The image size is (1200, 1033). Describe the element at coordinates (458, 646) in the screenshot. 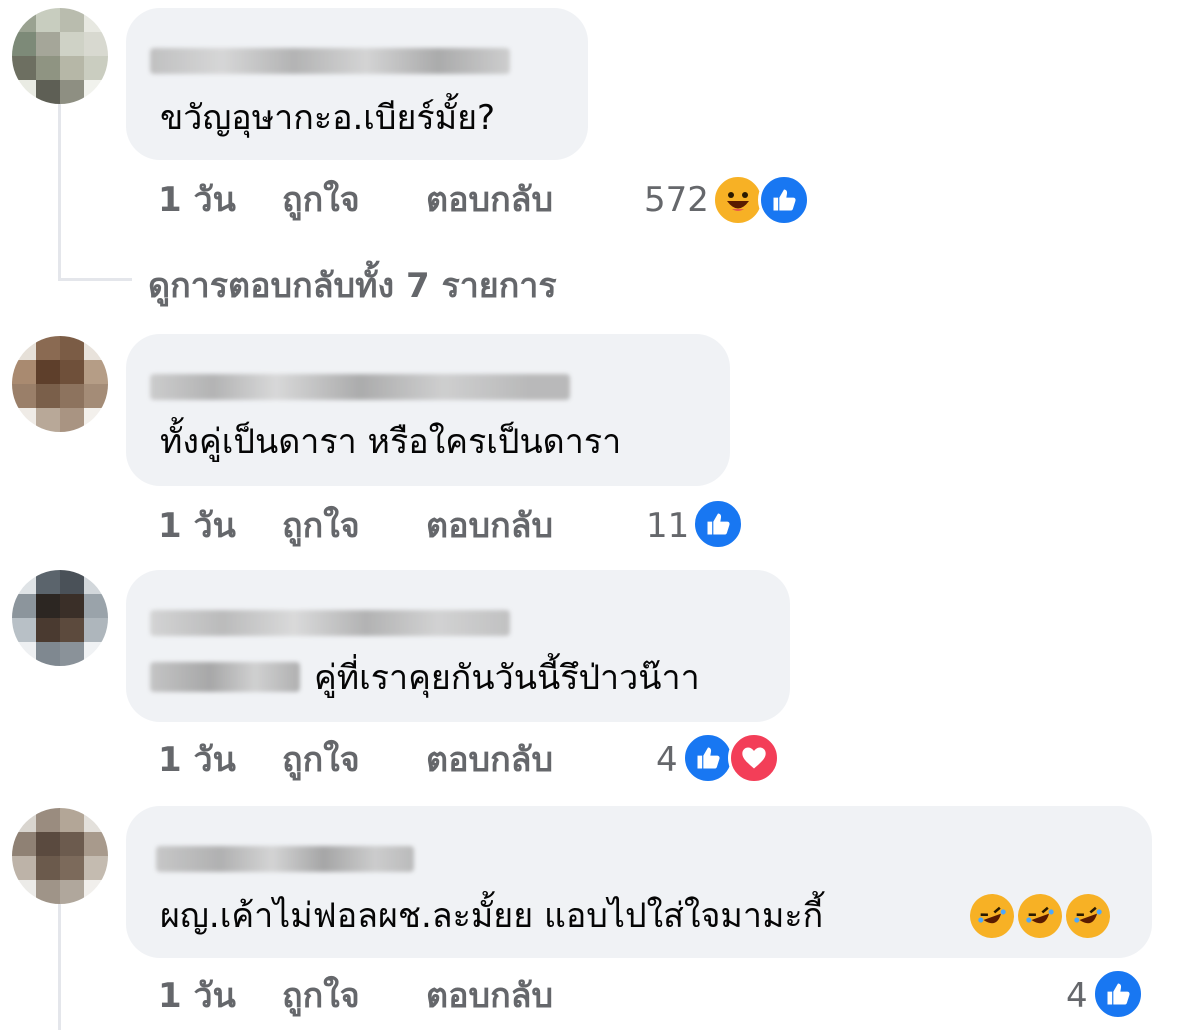

I see `comment-bubble: คู่ที่เราคุยกันวันนี้รึป่าวน๊าา` at that location.